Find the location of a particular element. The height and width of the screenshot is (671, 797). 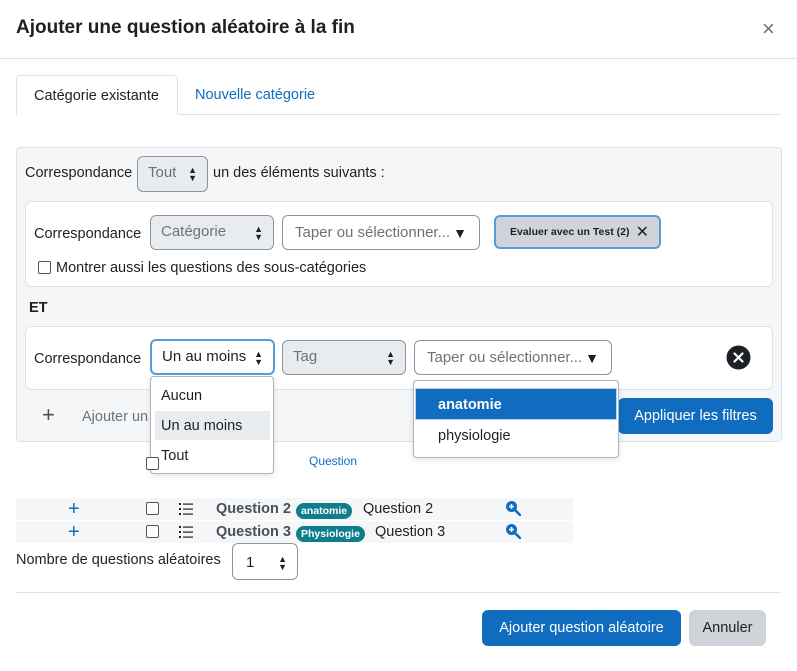

question-name: Question 3 is located at coordinates (253, 532).